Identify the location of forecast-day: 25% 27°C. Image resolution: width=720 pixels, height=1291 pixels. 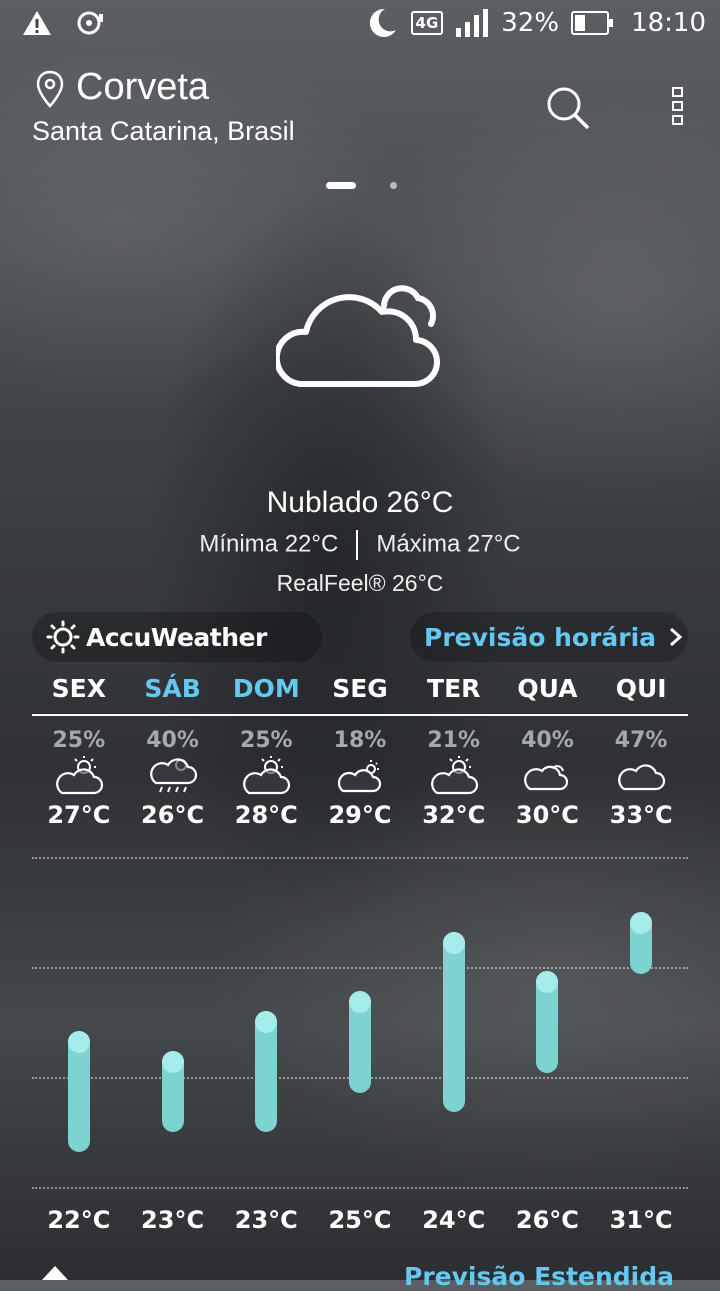
(79, 778).